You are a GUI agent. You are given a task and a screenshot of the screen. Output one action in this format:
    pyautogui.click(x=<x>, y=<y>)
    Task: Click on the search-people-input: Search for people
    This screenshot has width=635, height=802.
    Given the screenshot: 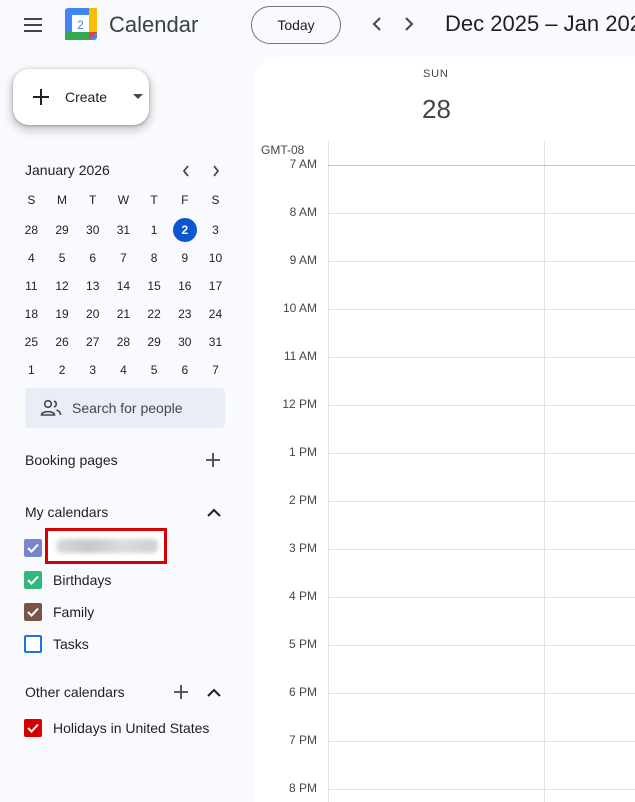 What is the action you would take?
    pyautogui.click(x=125, y=408)
    